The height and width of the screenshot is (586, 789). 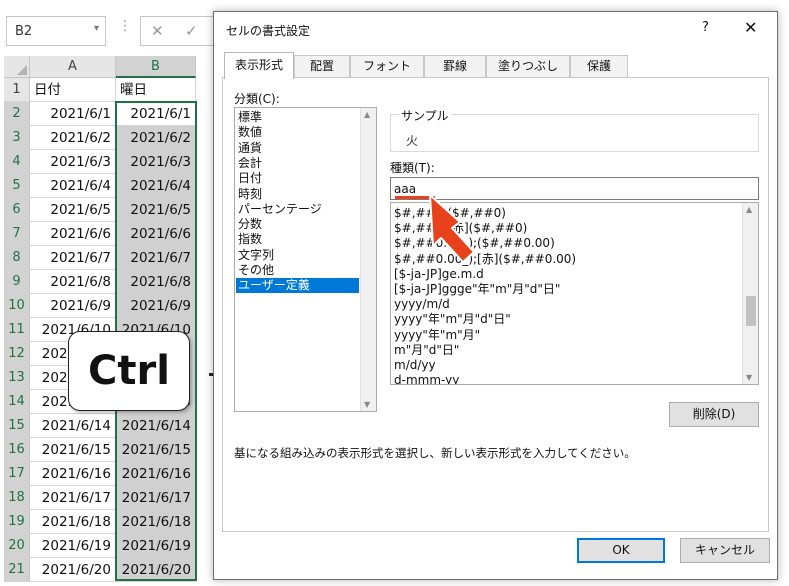 I want to click on cell-weekday: 2021/6/15, so click(x=156, y=450).